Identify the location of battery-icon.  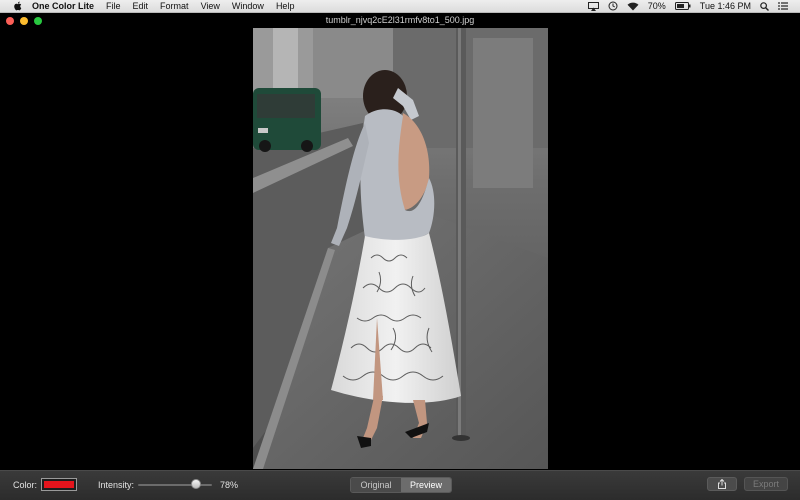
(682, 6).